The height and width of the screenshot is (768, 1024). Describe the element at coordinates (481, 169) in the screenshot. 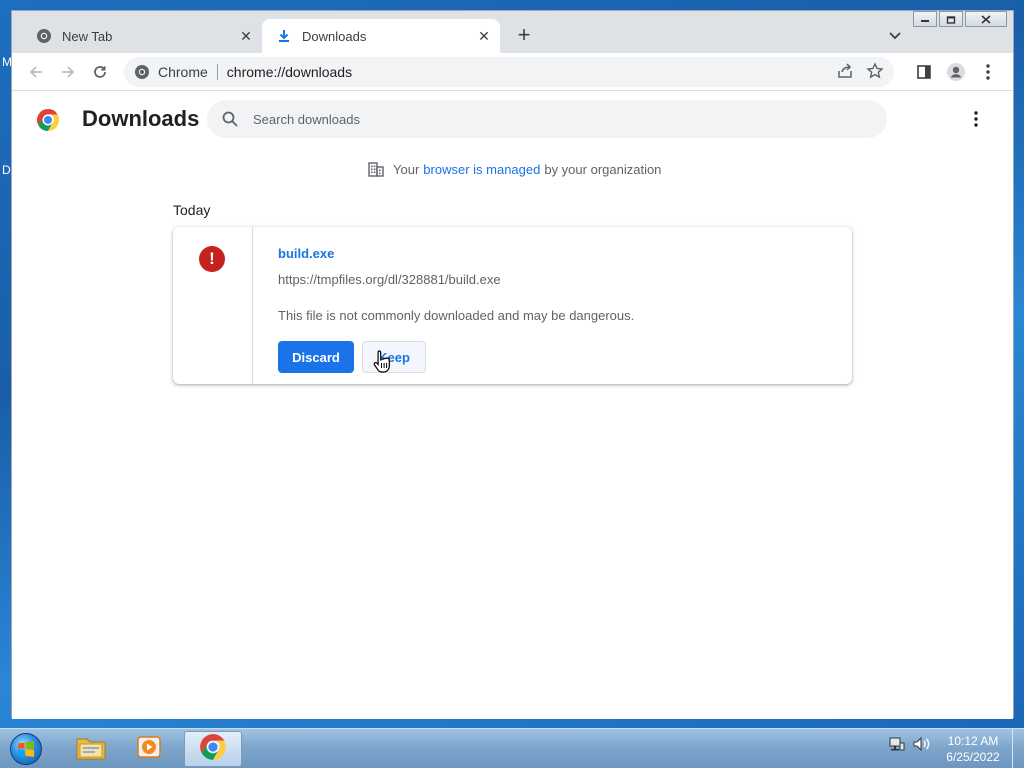

I see `managed-link: browser is managed` at that location.